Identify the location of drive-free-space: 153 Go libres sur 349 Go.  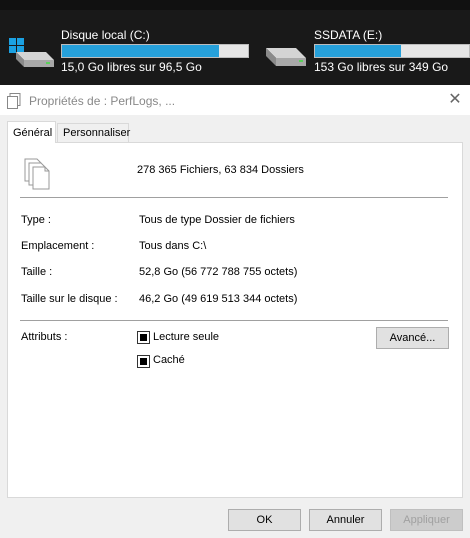
(381, 67).